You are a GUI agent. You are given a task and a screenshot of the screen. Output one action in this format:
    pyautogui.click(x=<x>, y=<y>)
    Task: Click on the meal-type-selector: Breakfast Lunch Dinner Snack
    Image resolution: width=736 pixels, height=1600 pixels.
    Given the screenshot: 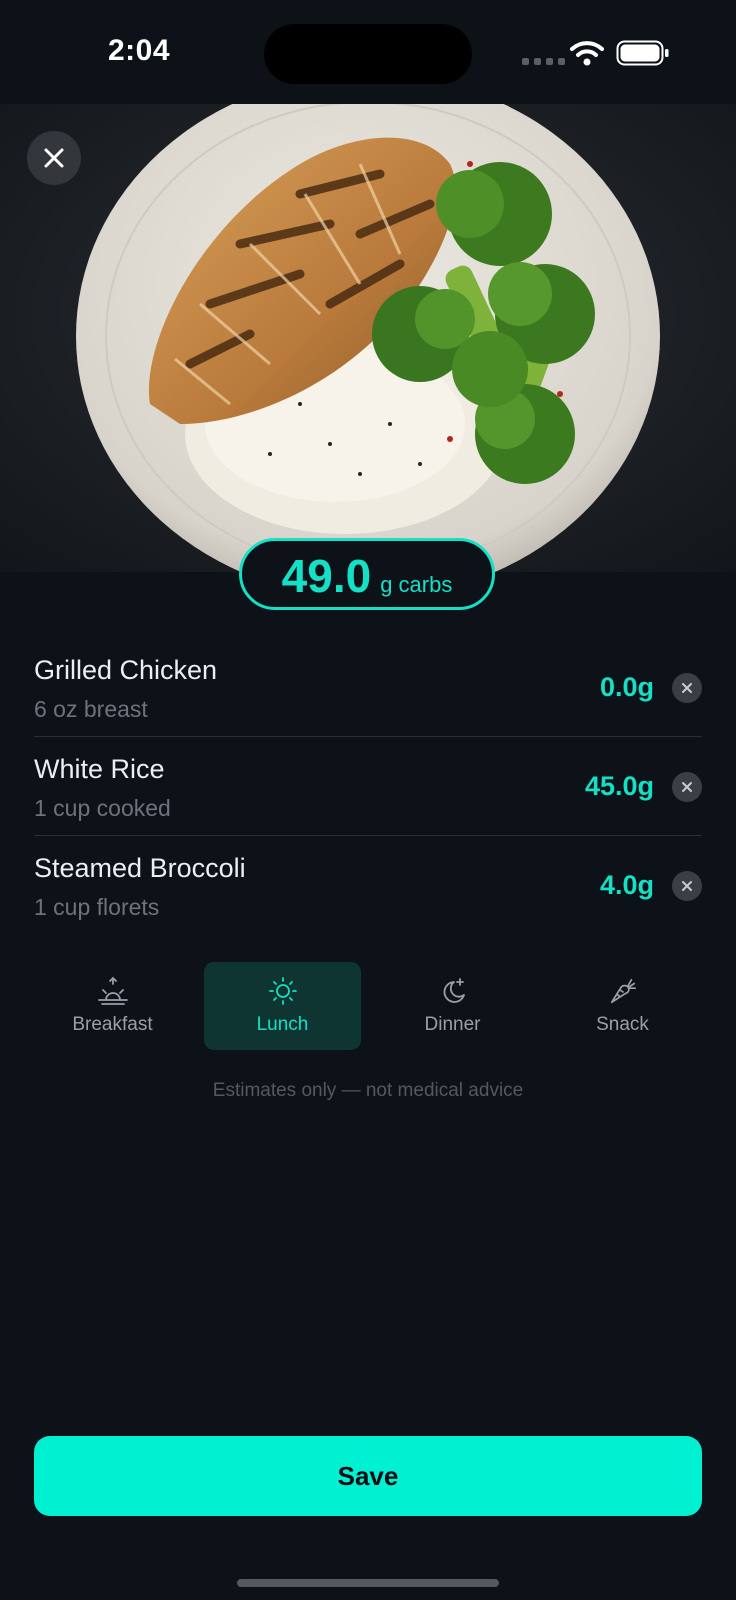 What is the action you would take?
    pyautogui.click(x=368, y=1006)
    